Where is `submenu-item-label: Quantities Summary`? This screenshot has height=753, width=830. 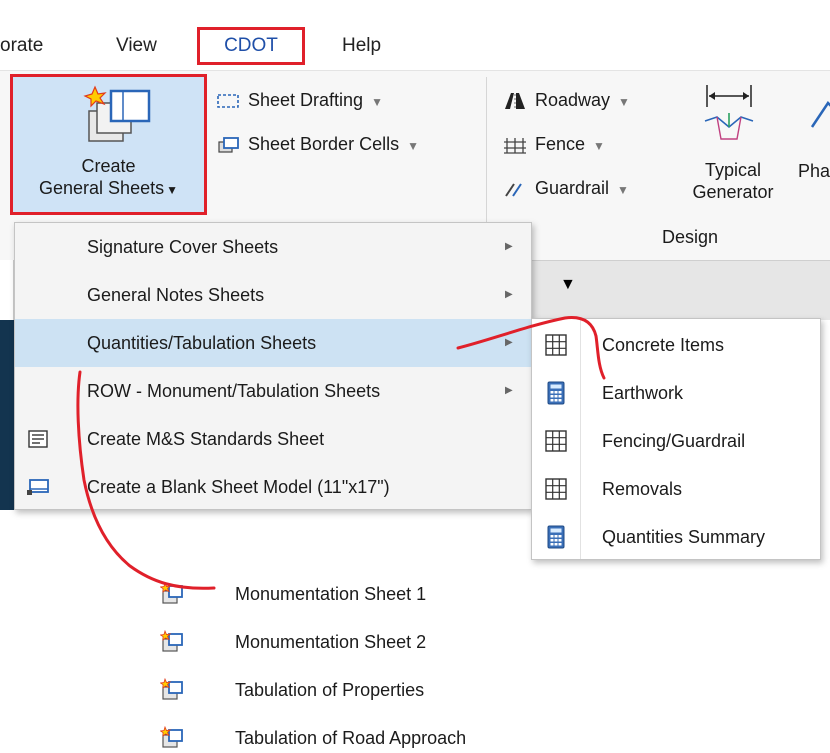
submenu-item-label: Quantities Summary is located at coordinates (684, 537).